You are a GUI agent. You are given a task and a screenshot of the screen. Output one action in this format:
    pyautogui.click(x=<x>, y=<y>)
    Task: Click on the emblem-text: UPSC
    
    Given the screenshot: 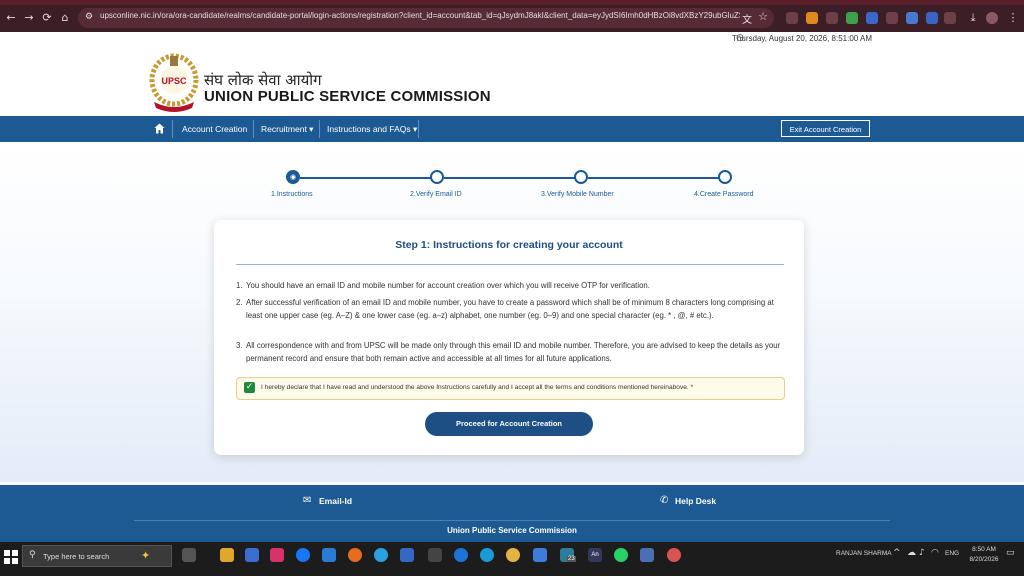 What is the action you would take?
    pyautogui.click(x=174, y=81)
    